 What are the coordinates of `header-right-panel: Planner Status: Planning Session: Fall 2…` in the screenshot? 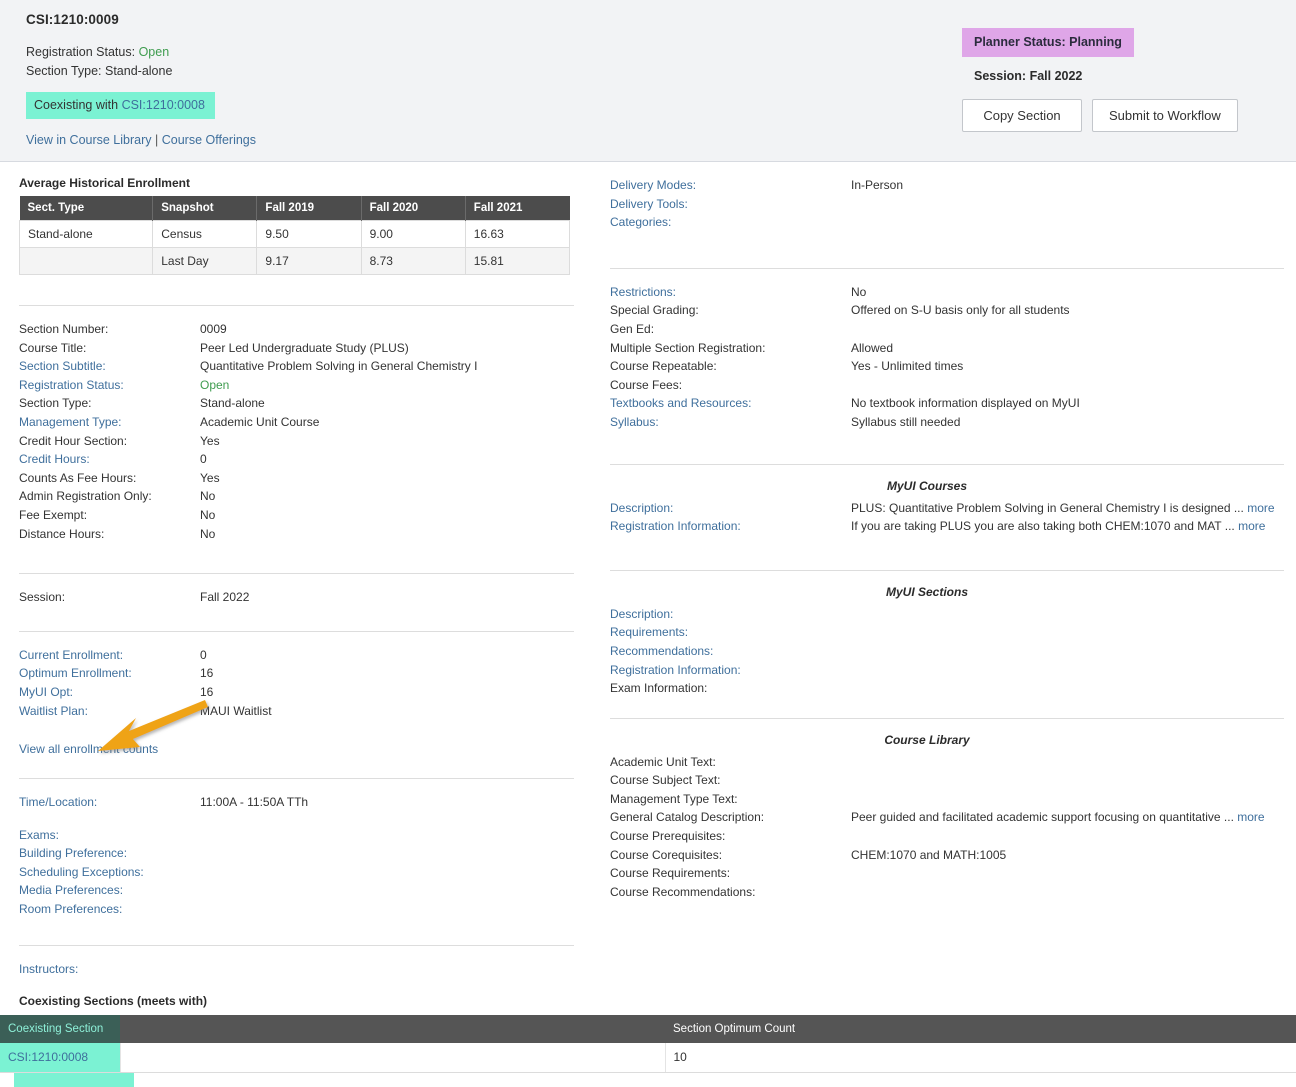 It's located at (1122, 80).